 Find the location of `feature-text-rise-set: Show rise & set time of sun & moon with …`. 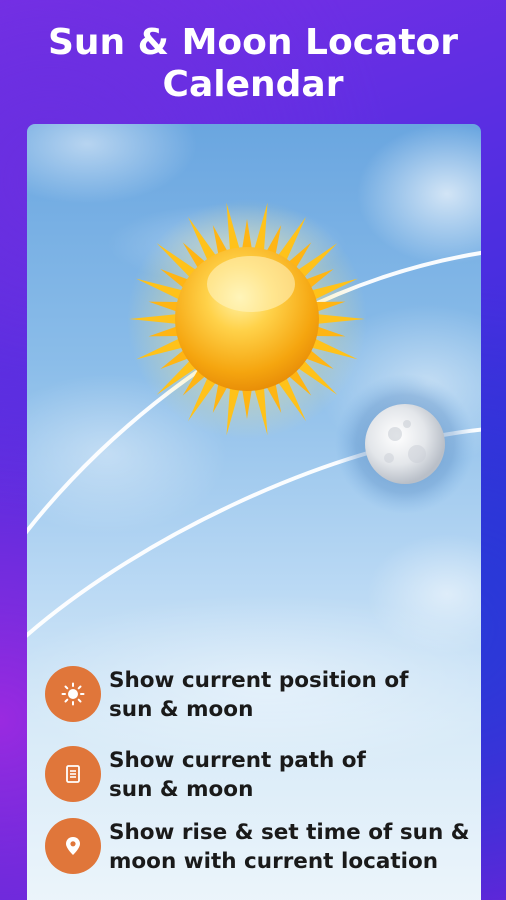

feature-text-rise-set: Show rise & set time of sun & moon with … is located at coordinates (292, 847).